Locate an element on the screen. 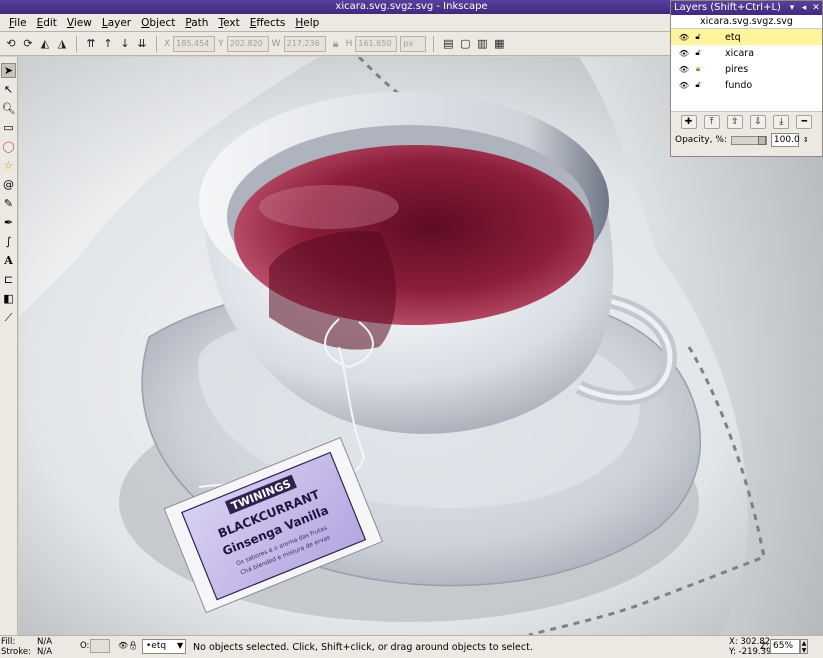 This screenshot has width=823, height=658. fill-value: N/A is located at coordinates (45, 642).